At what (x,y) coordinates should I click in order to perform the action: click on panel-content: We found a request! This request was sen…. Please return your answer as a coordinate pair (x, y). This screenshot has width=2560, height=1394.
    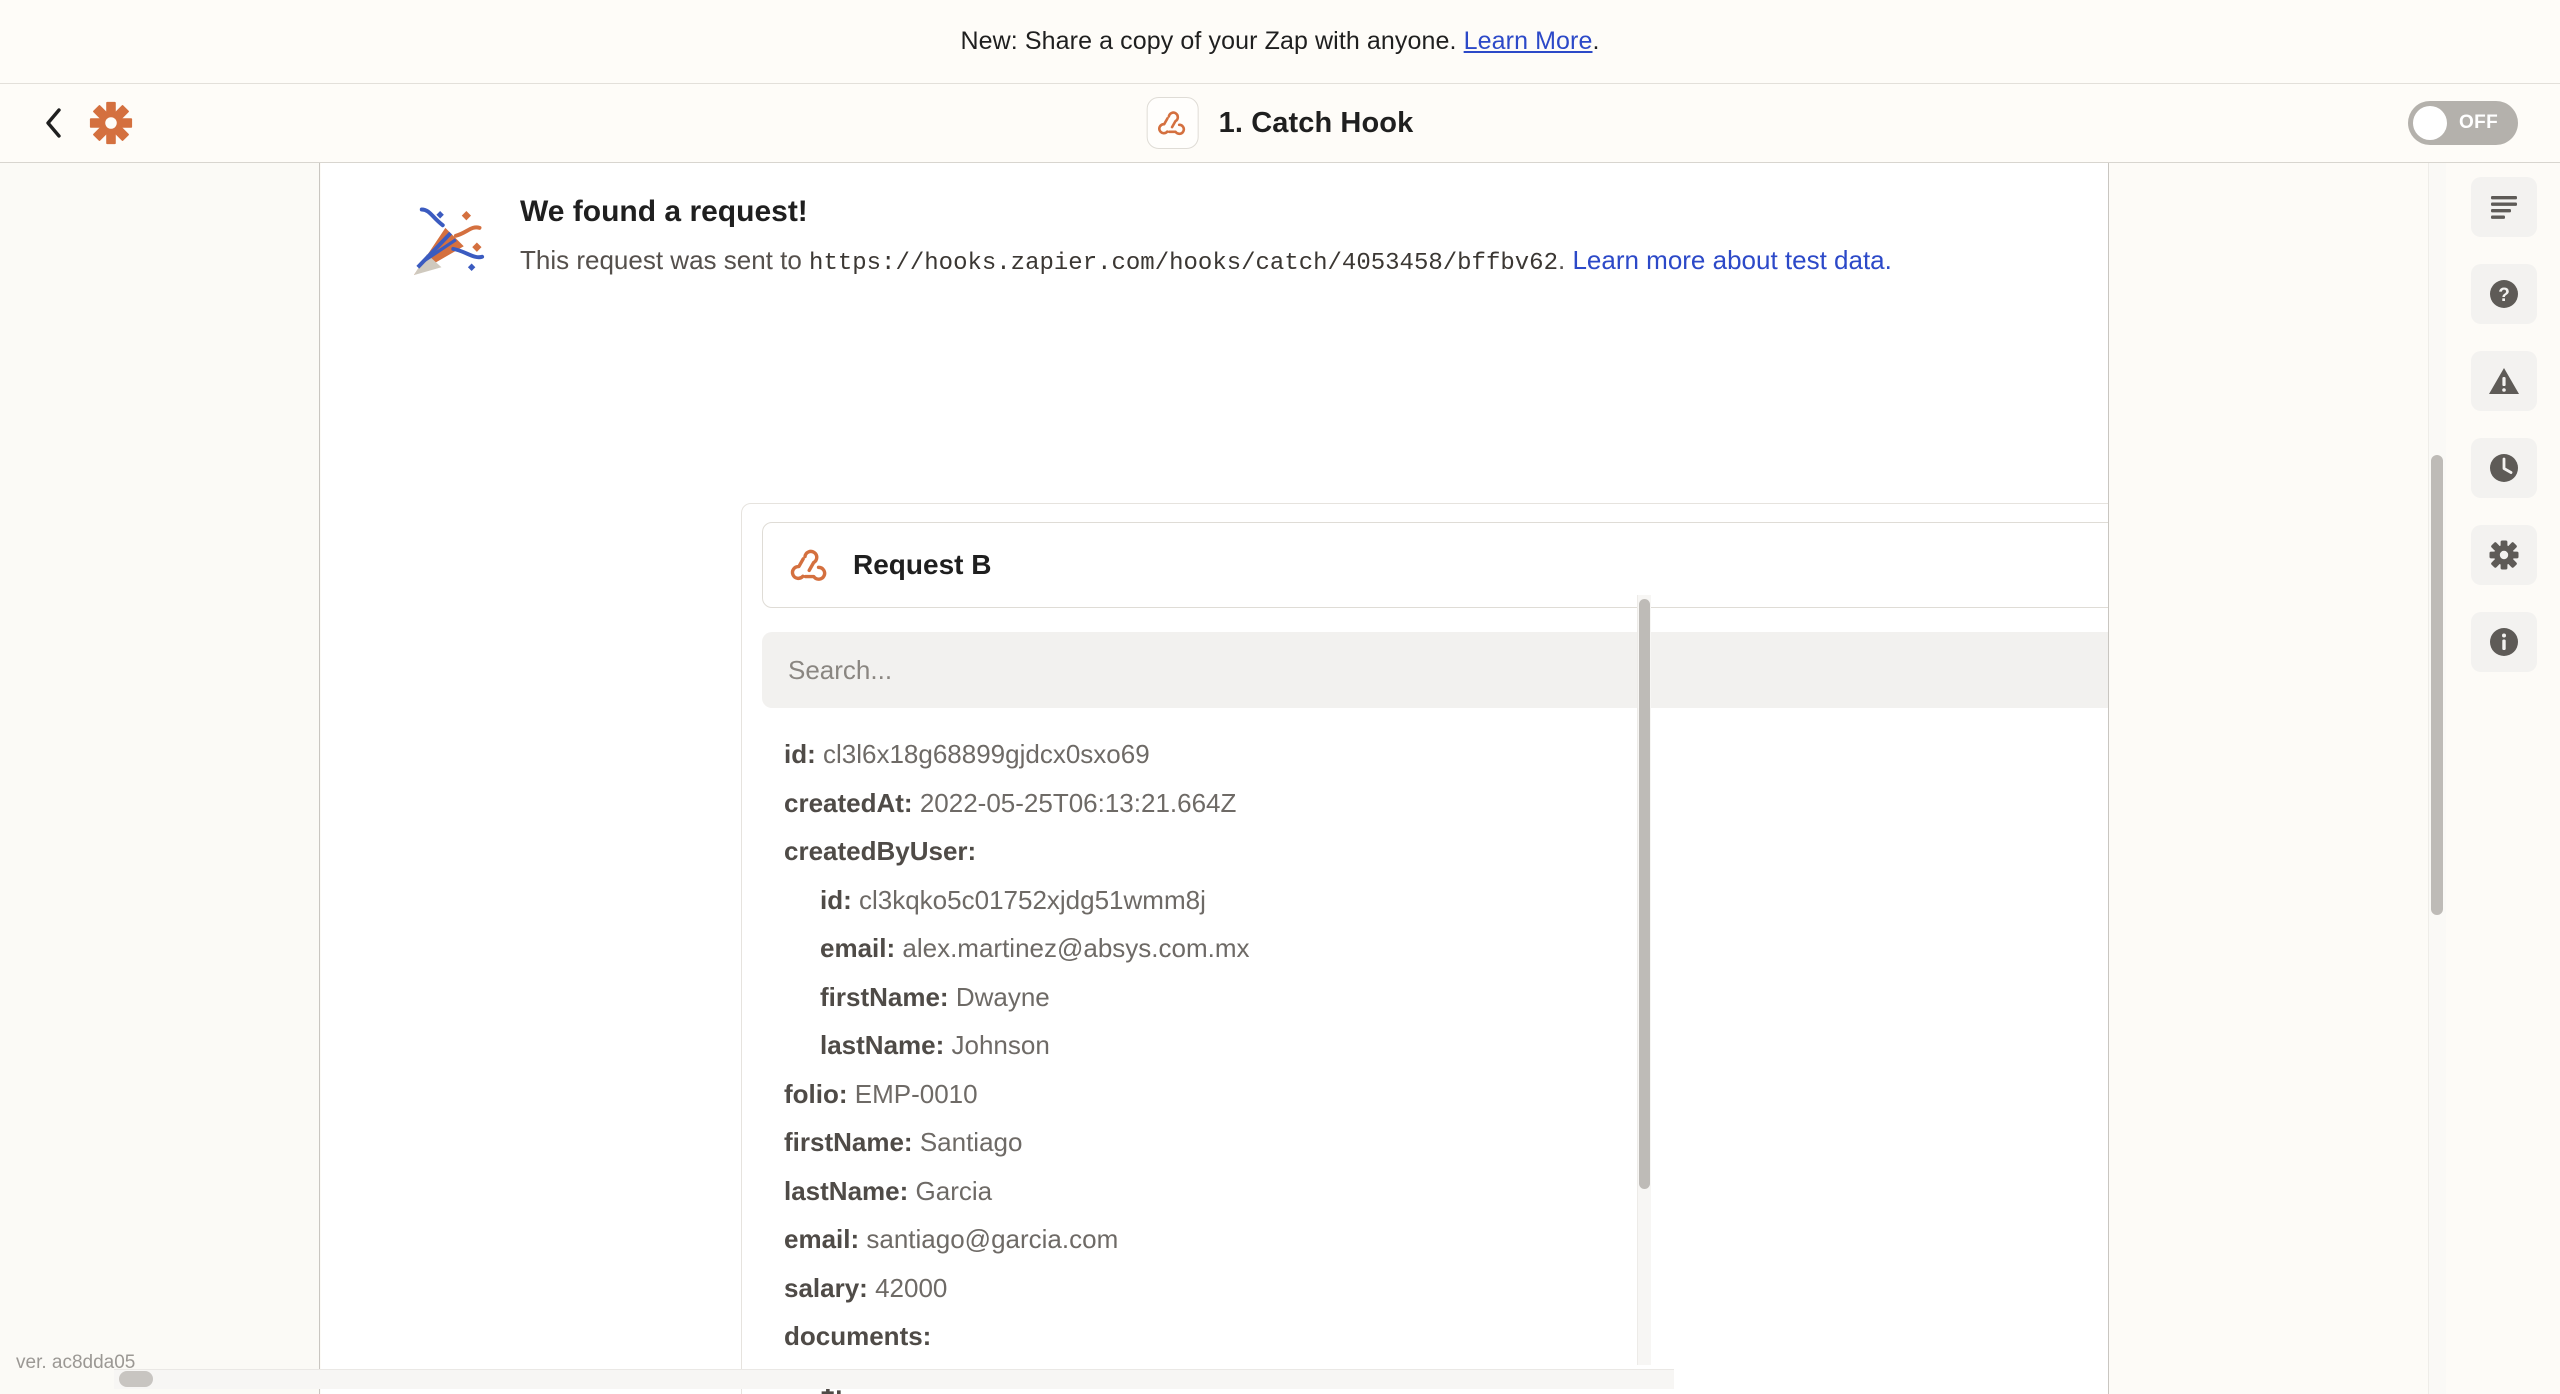
    Looking at the image, I should click on (1214, 237).